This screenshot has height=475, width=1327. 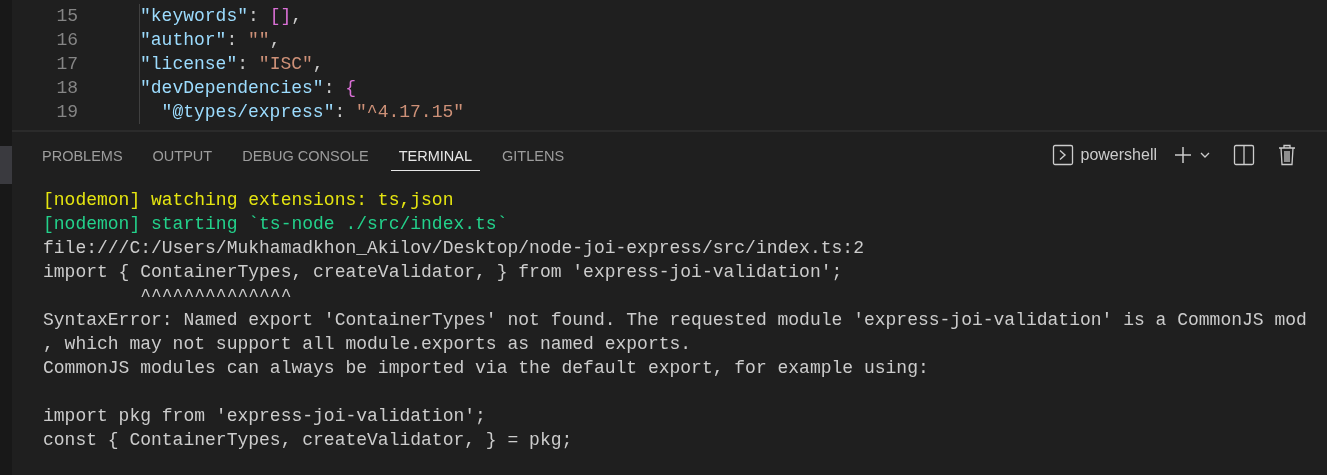 I want to click on terminal-line: [nodemon] starting `ts-node ./src/index.ts`, so click(x=276, y=224).